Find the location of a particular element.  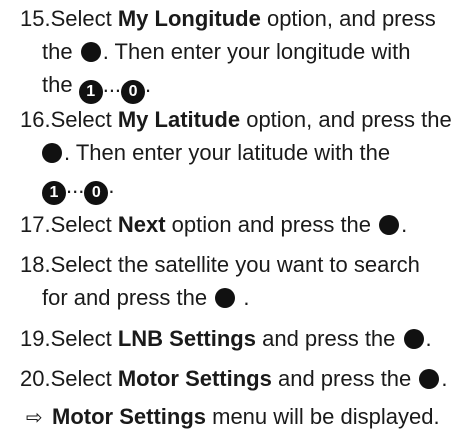

step-text: for and press the is located at coordinates (128, 297).